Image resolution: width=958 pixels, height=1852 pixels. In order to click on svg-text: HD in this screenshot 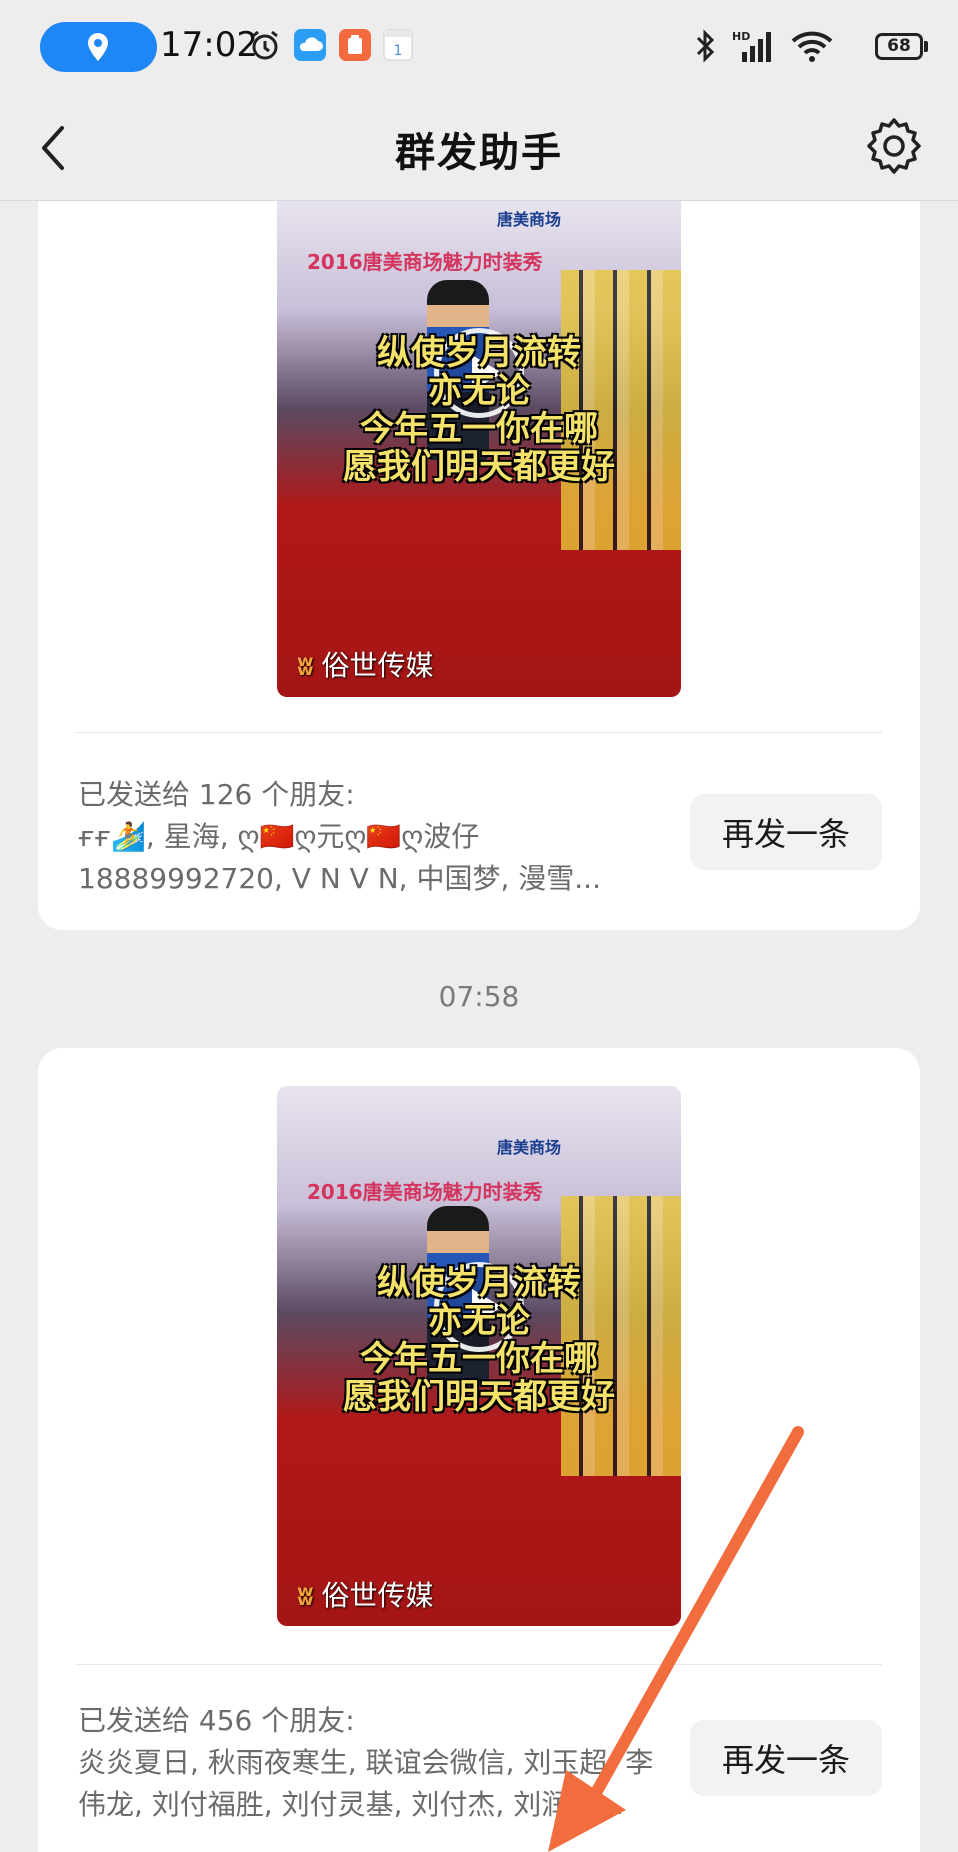, I will do `click(741, 36)`.